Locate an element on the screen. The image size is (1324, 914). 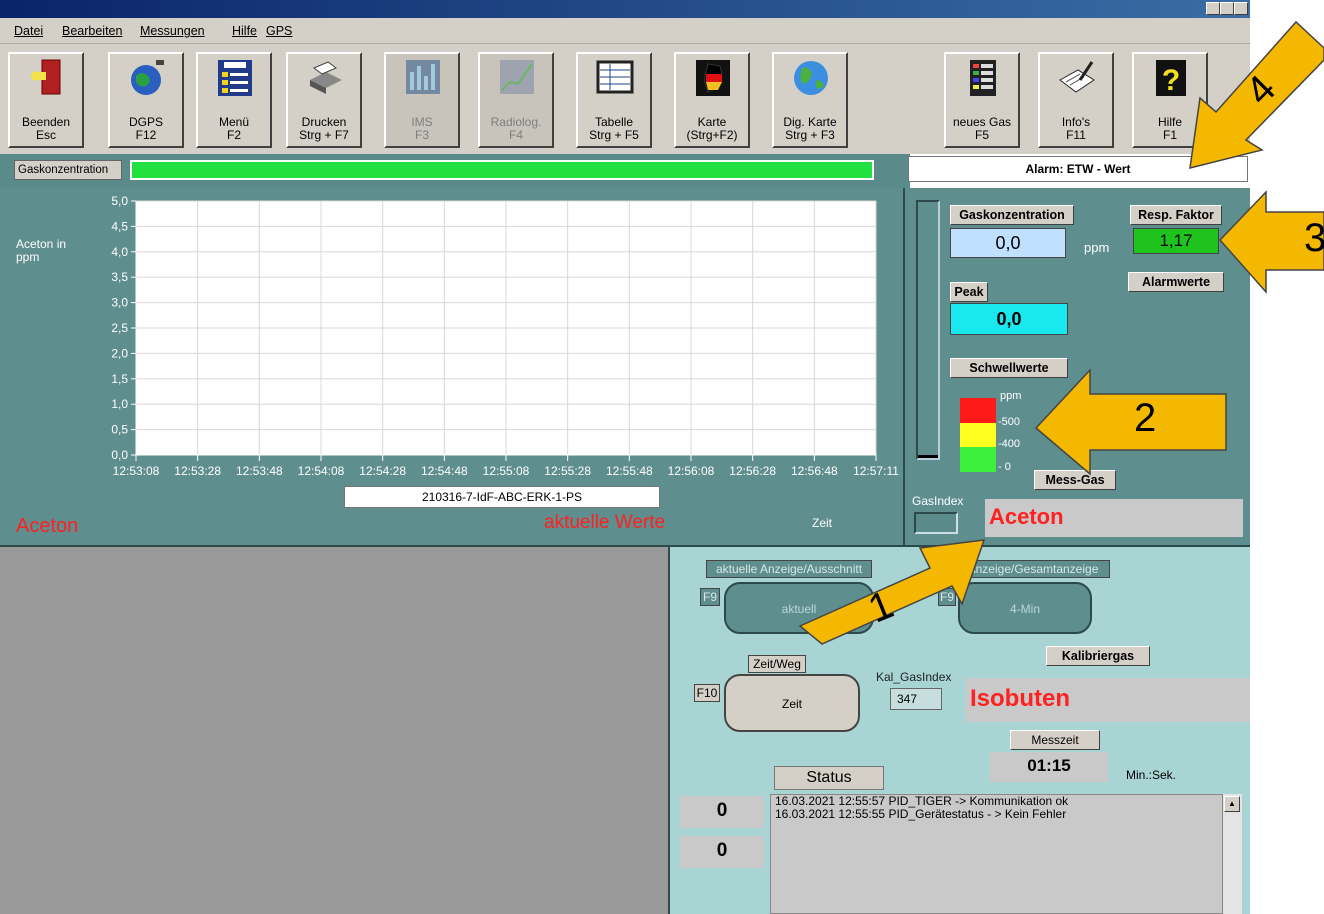
chart-x-axis-label: Zeit is located at coordinates (822, 523).